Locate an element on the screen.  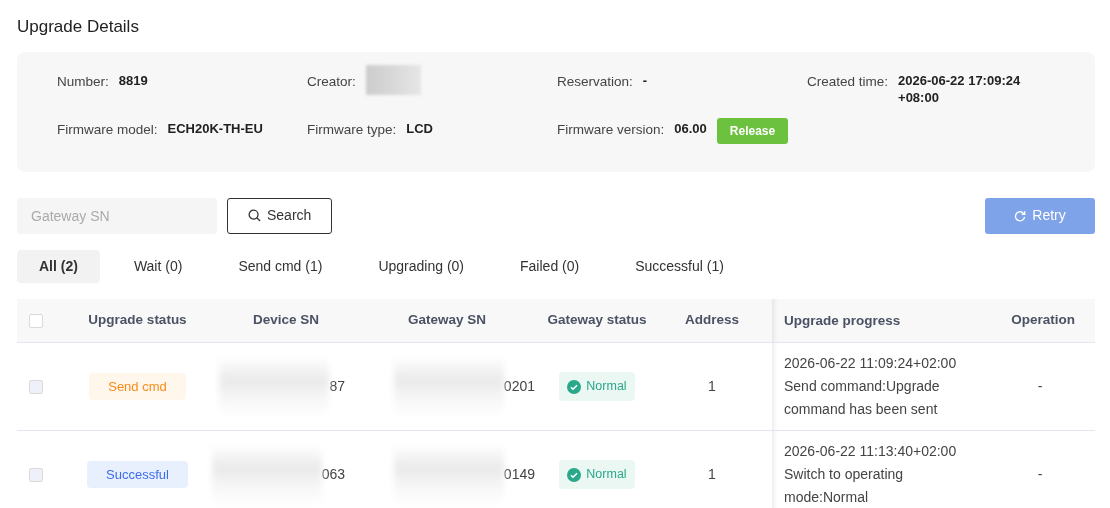
serial-number: 0149 is located at coordinates (519, 474).